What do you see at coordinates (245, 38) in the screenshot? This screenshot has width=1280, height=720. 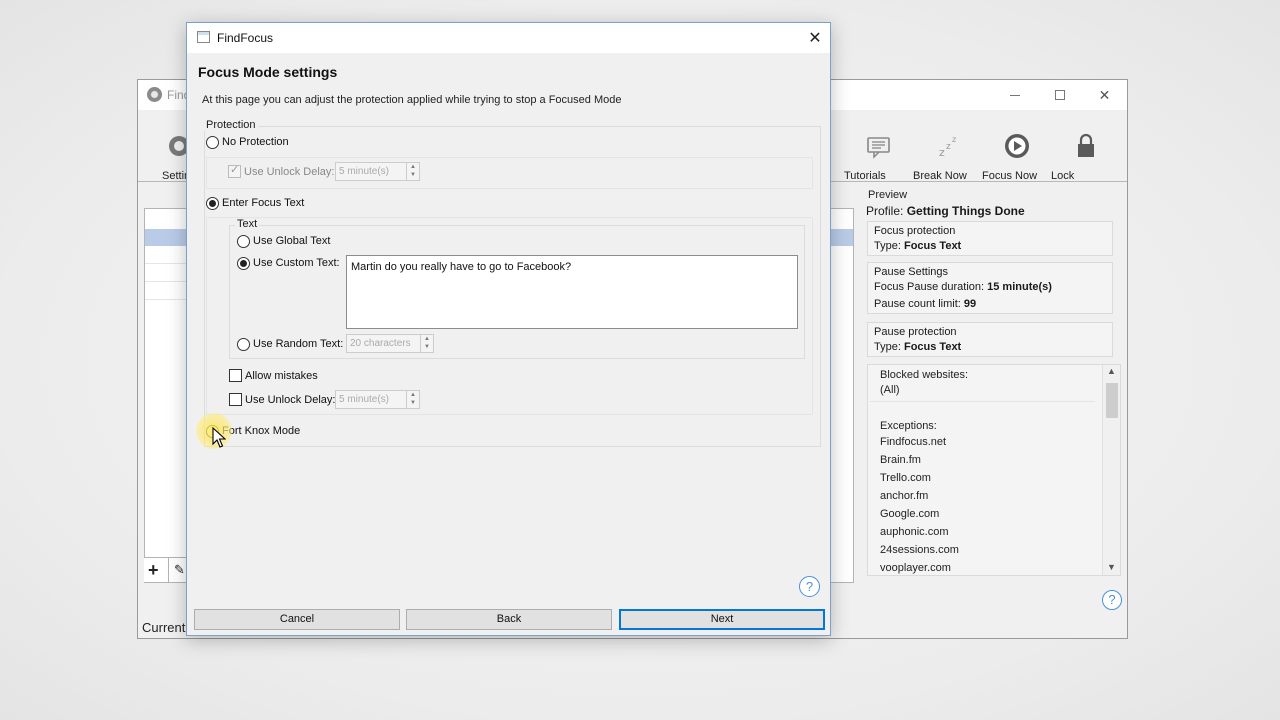 I see `dialog-title: FindFocus` at bounding box center [245, 38].